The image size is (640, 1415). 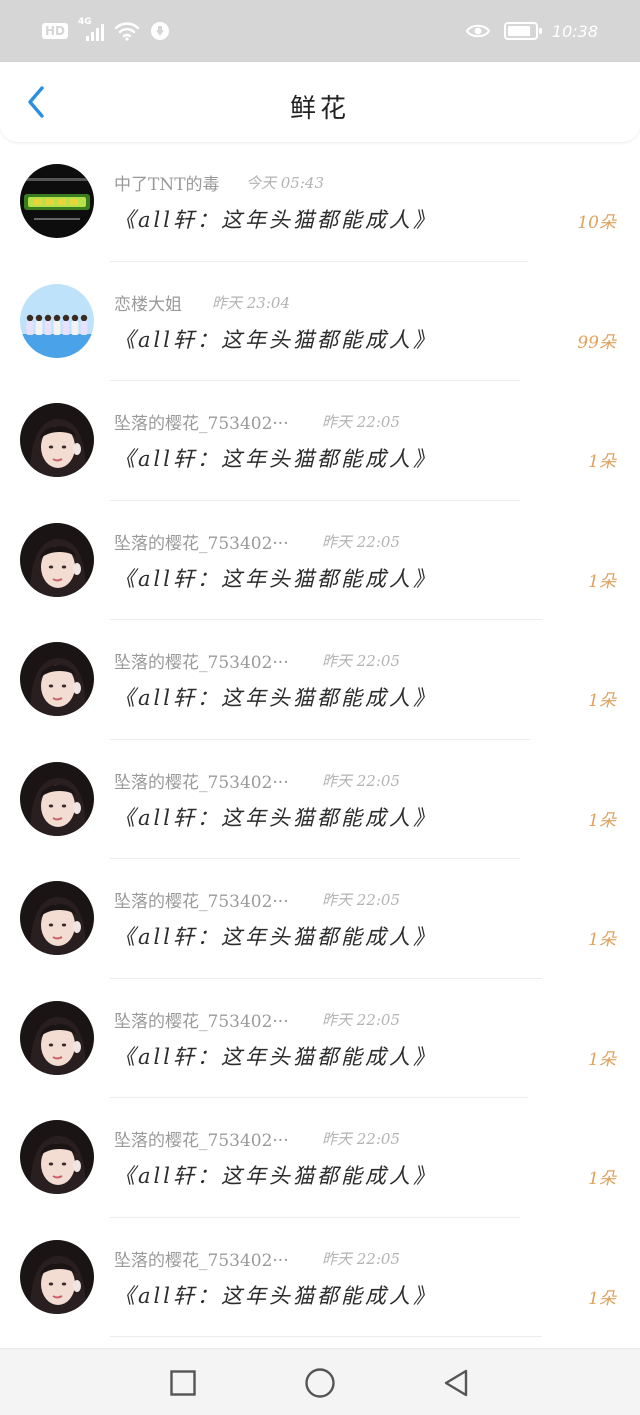 What do you see at coordinates (91, 29) in the screenshot?
I see `signal-icon: 4G` at bounding box center [91, 29].